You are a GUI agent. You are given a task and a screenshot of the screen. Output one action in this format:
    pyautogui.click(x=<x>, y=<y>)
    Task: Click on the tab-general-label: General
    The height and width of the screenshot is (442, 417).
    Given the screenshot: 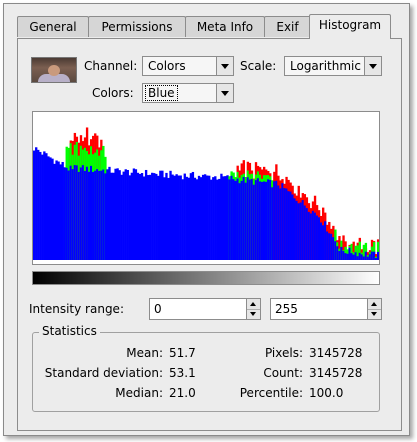 What is the action you would take?
    pyautogui.click(x=53, y=27)
    